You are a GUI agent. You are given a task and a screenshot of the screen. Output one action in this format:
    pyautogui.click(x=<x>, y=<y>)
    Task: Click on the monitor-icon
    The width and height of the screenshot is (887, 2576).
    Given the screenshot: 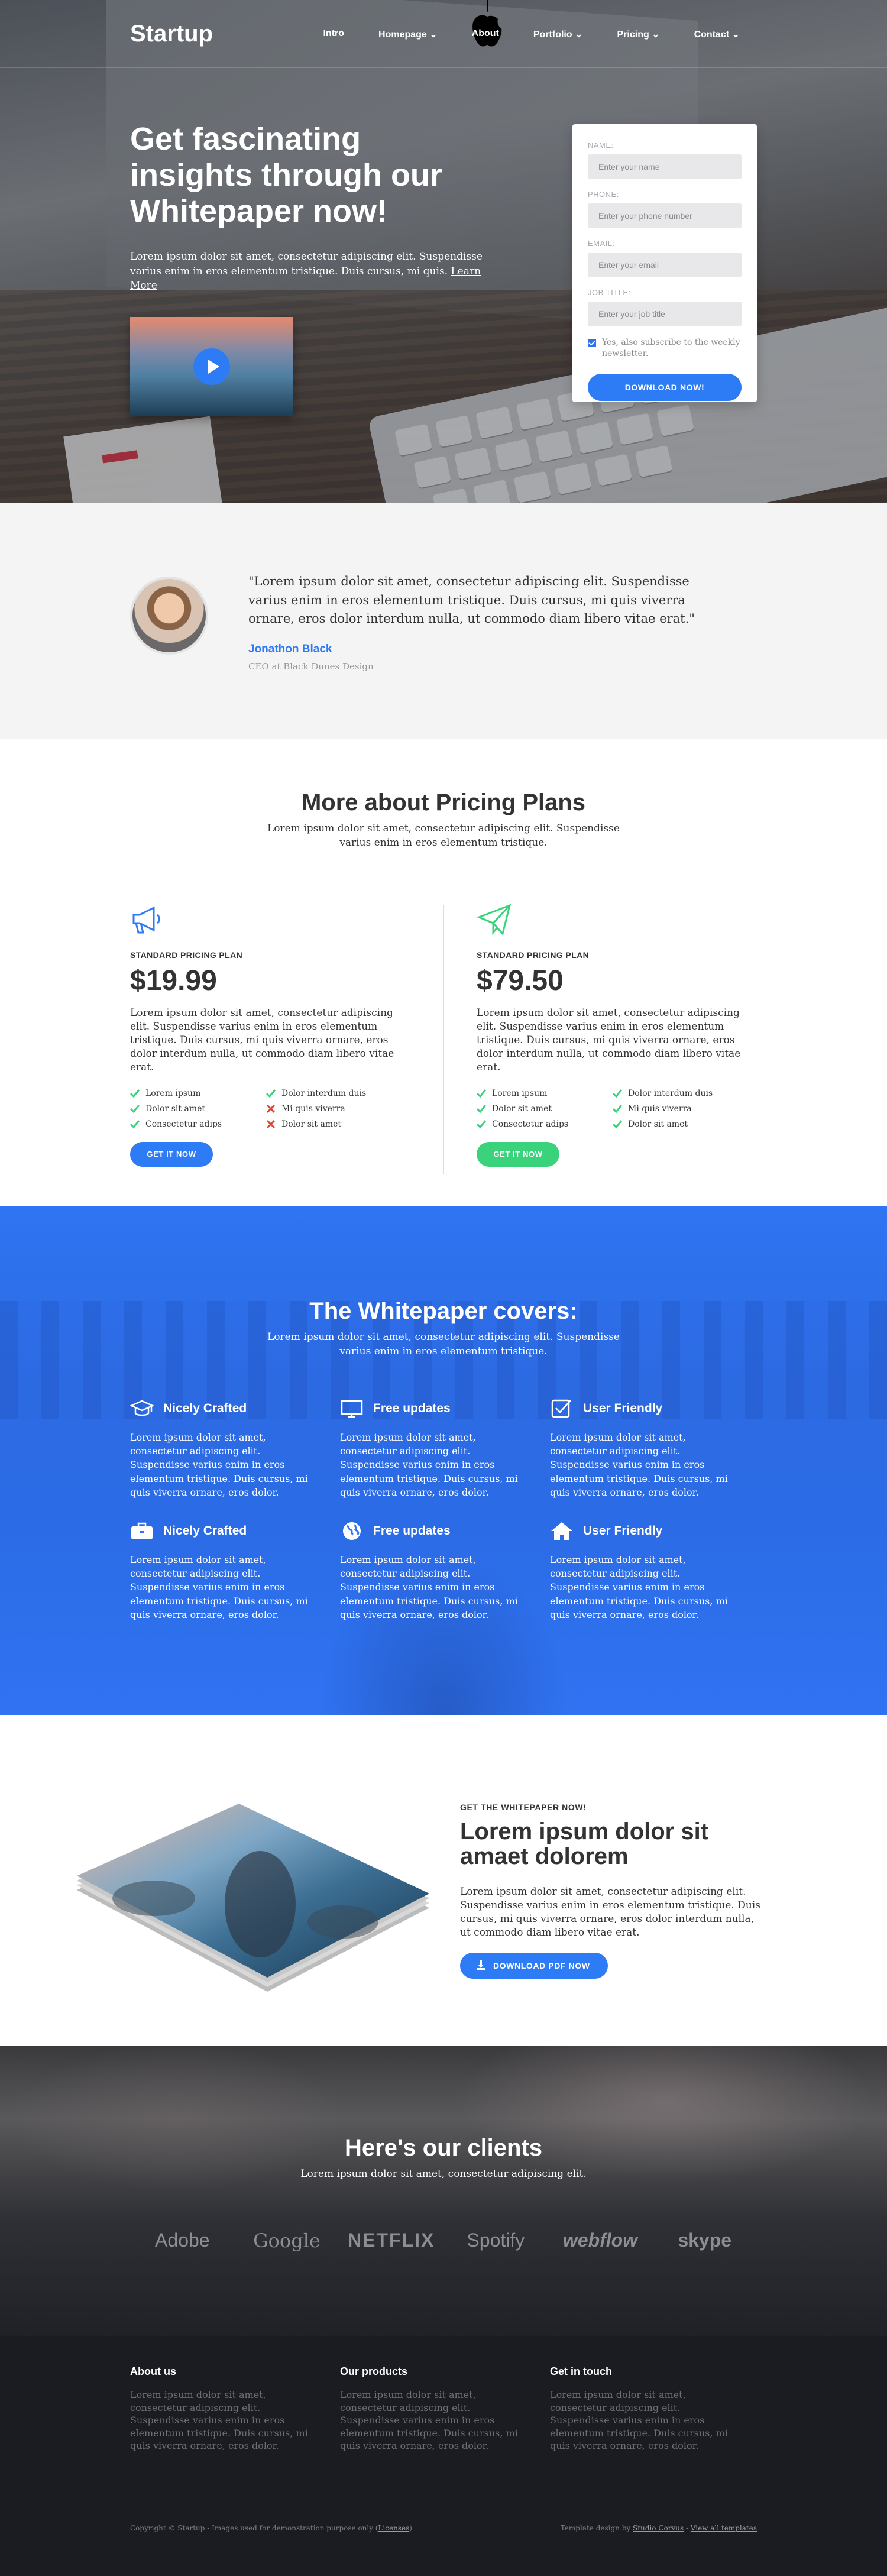 What is the action you would take?
    pyautogui.click(x=352, y=1409)
    